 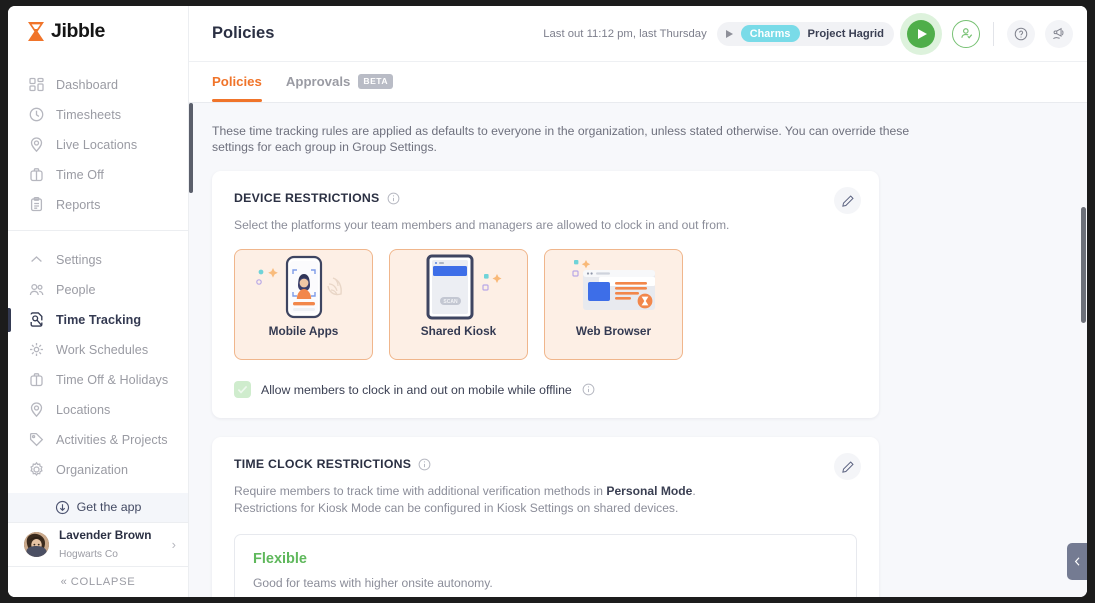 What do you see at coordinates (98, 205) in the screenshot?
I see `sidebar-item-reports: Reports` at bounding box center [98, 205].